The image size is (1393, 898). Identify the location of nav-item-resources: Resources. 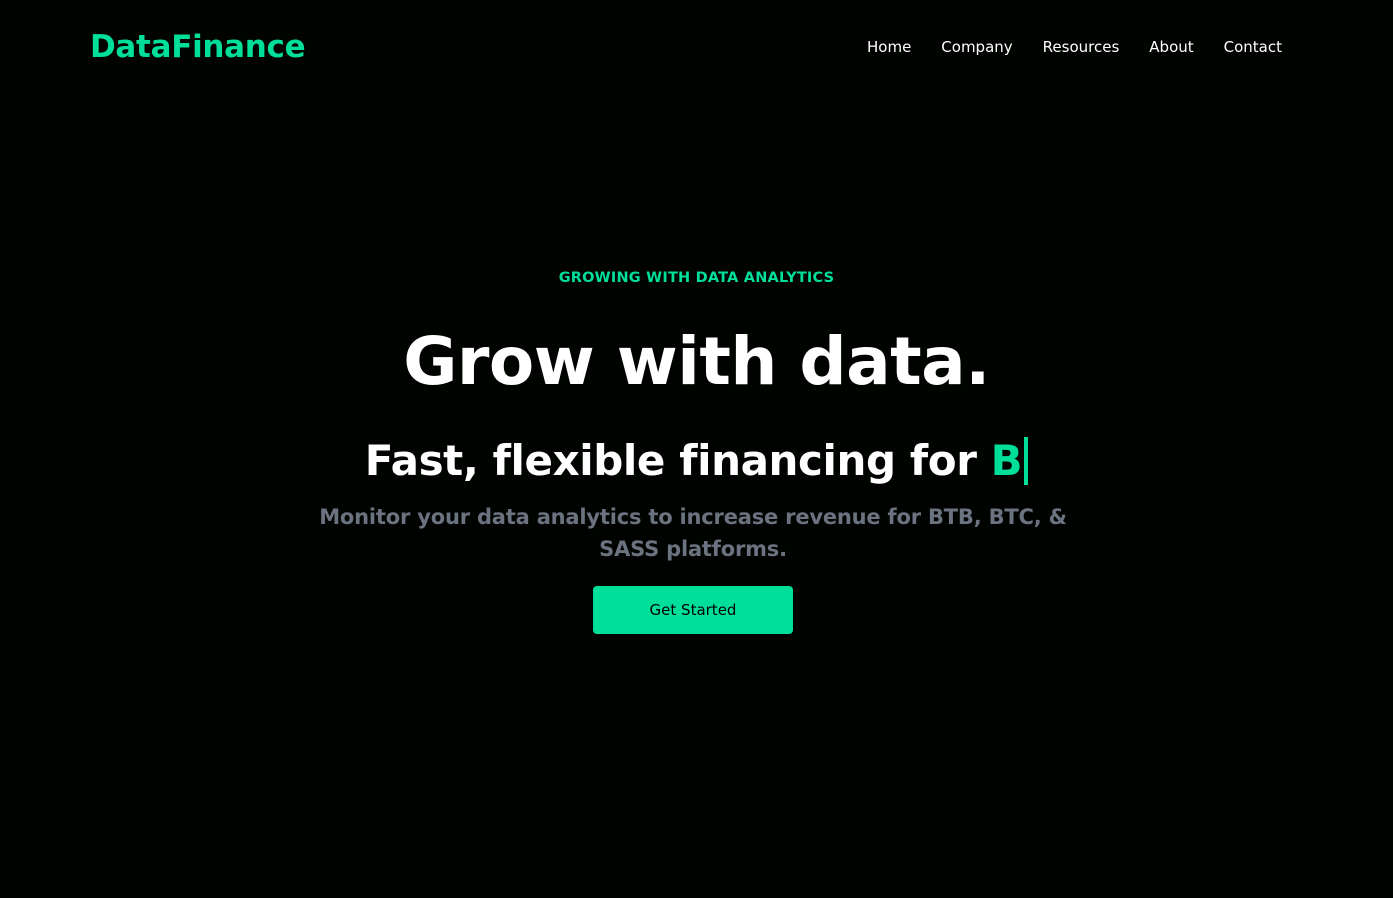
(1081, 47).